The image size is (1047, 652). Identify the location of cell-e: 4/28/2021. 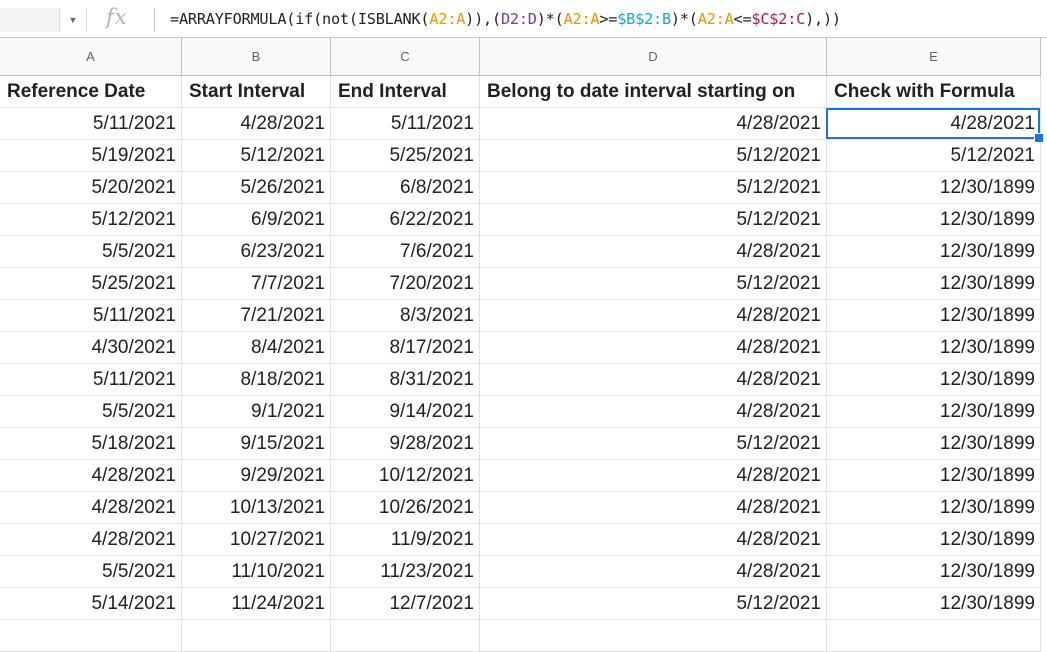
(934, 124).